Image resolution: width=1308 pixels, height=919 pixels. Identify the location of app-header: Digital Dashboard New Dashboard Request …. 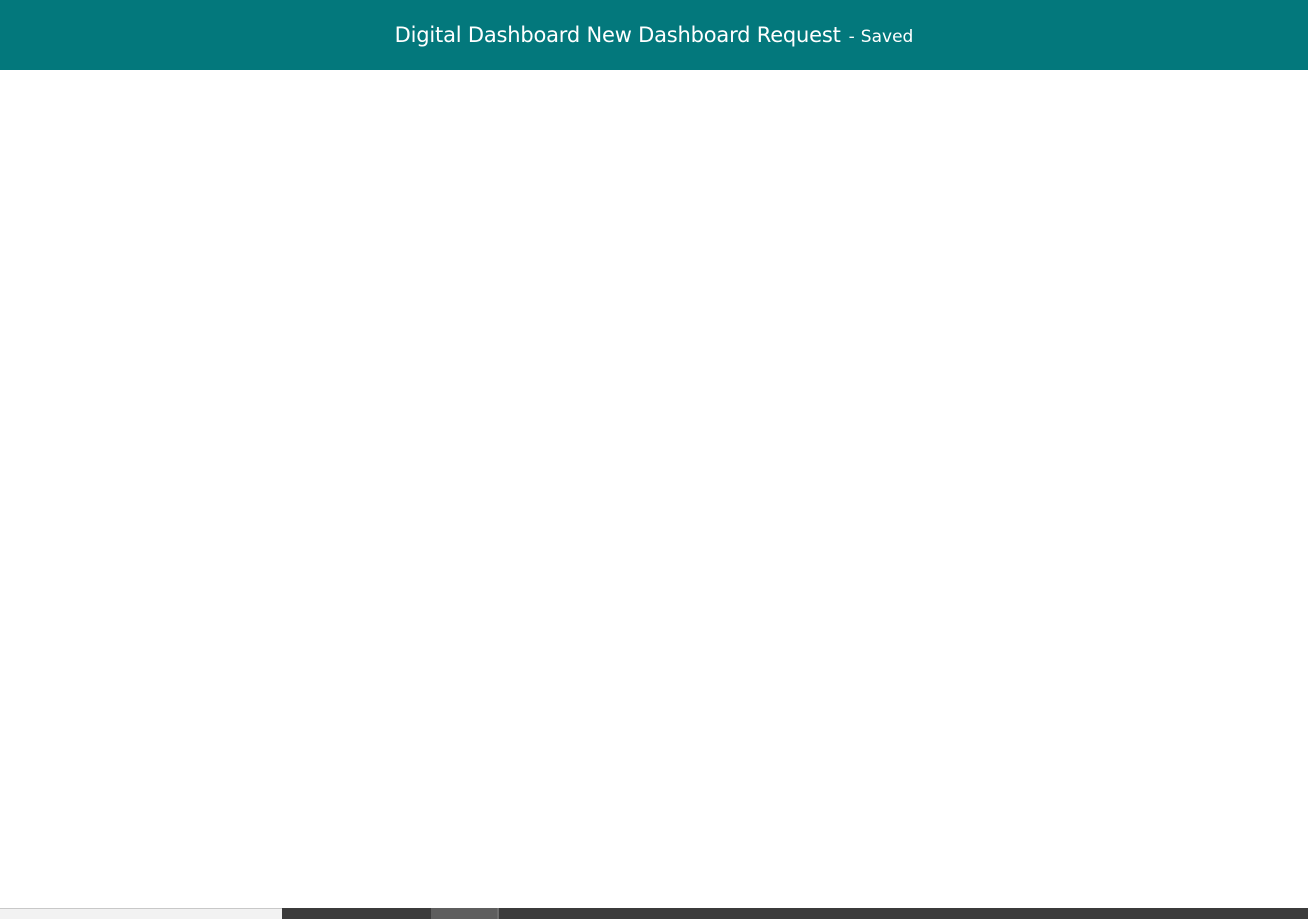
(654, 35).